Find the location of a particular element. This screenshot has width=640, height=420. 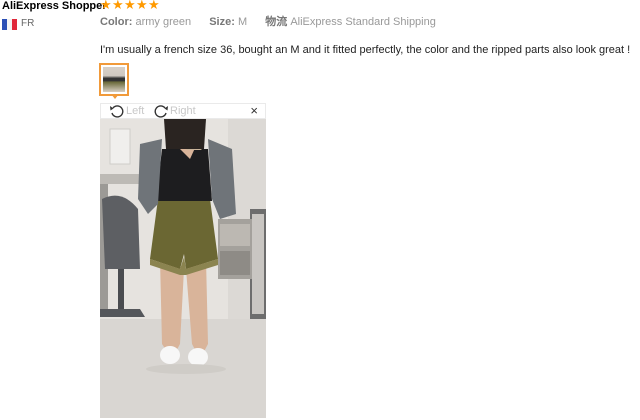

rotate-left-label: Left is located at coordinates (135, 111).